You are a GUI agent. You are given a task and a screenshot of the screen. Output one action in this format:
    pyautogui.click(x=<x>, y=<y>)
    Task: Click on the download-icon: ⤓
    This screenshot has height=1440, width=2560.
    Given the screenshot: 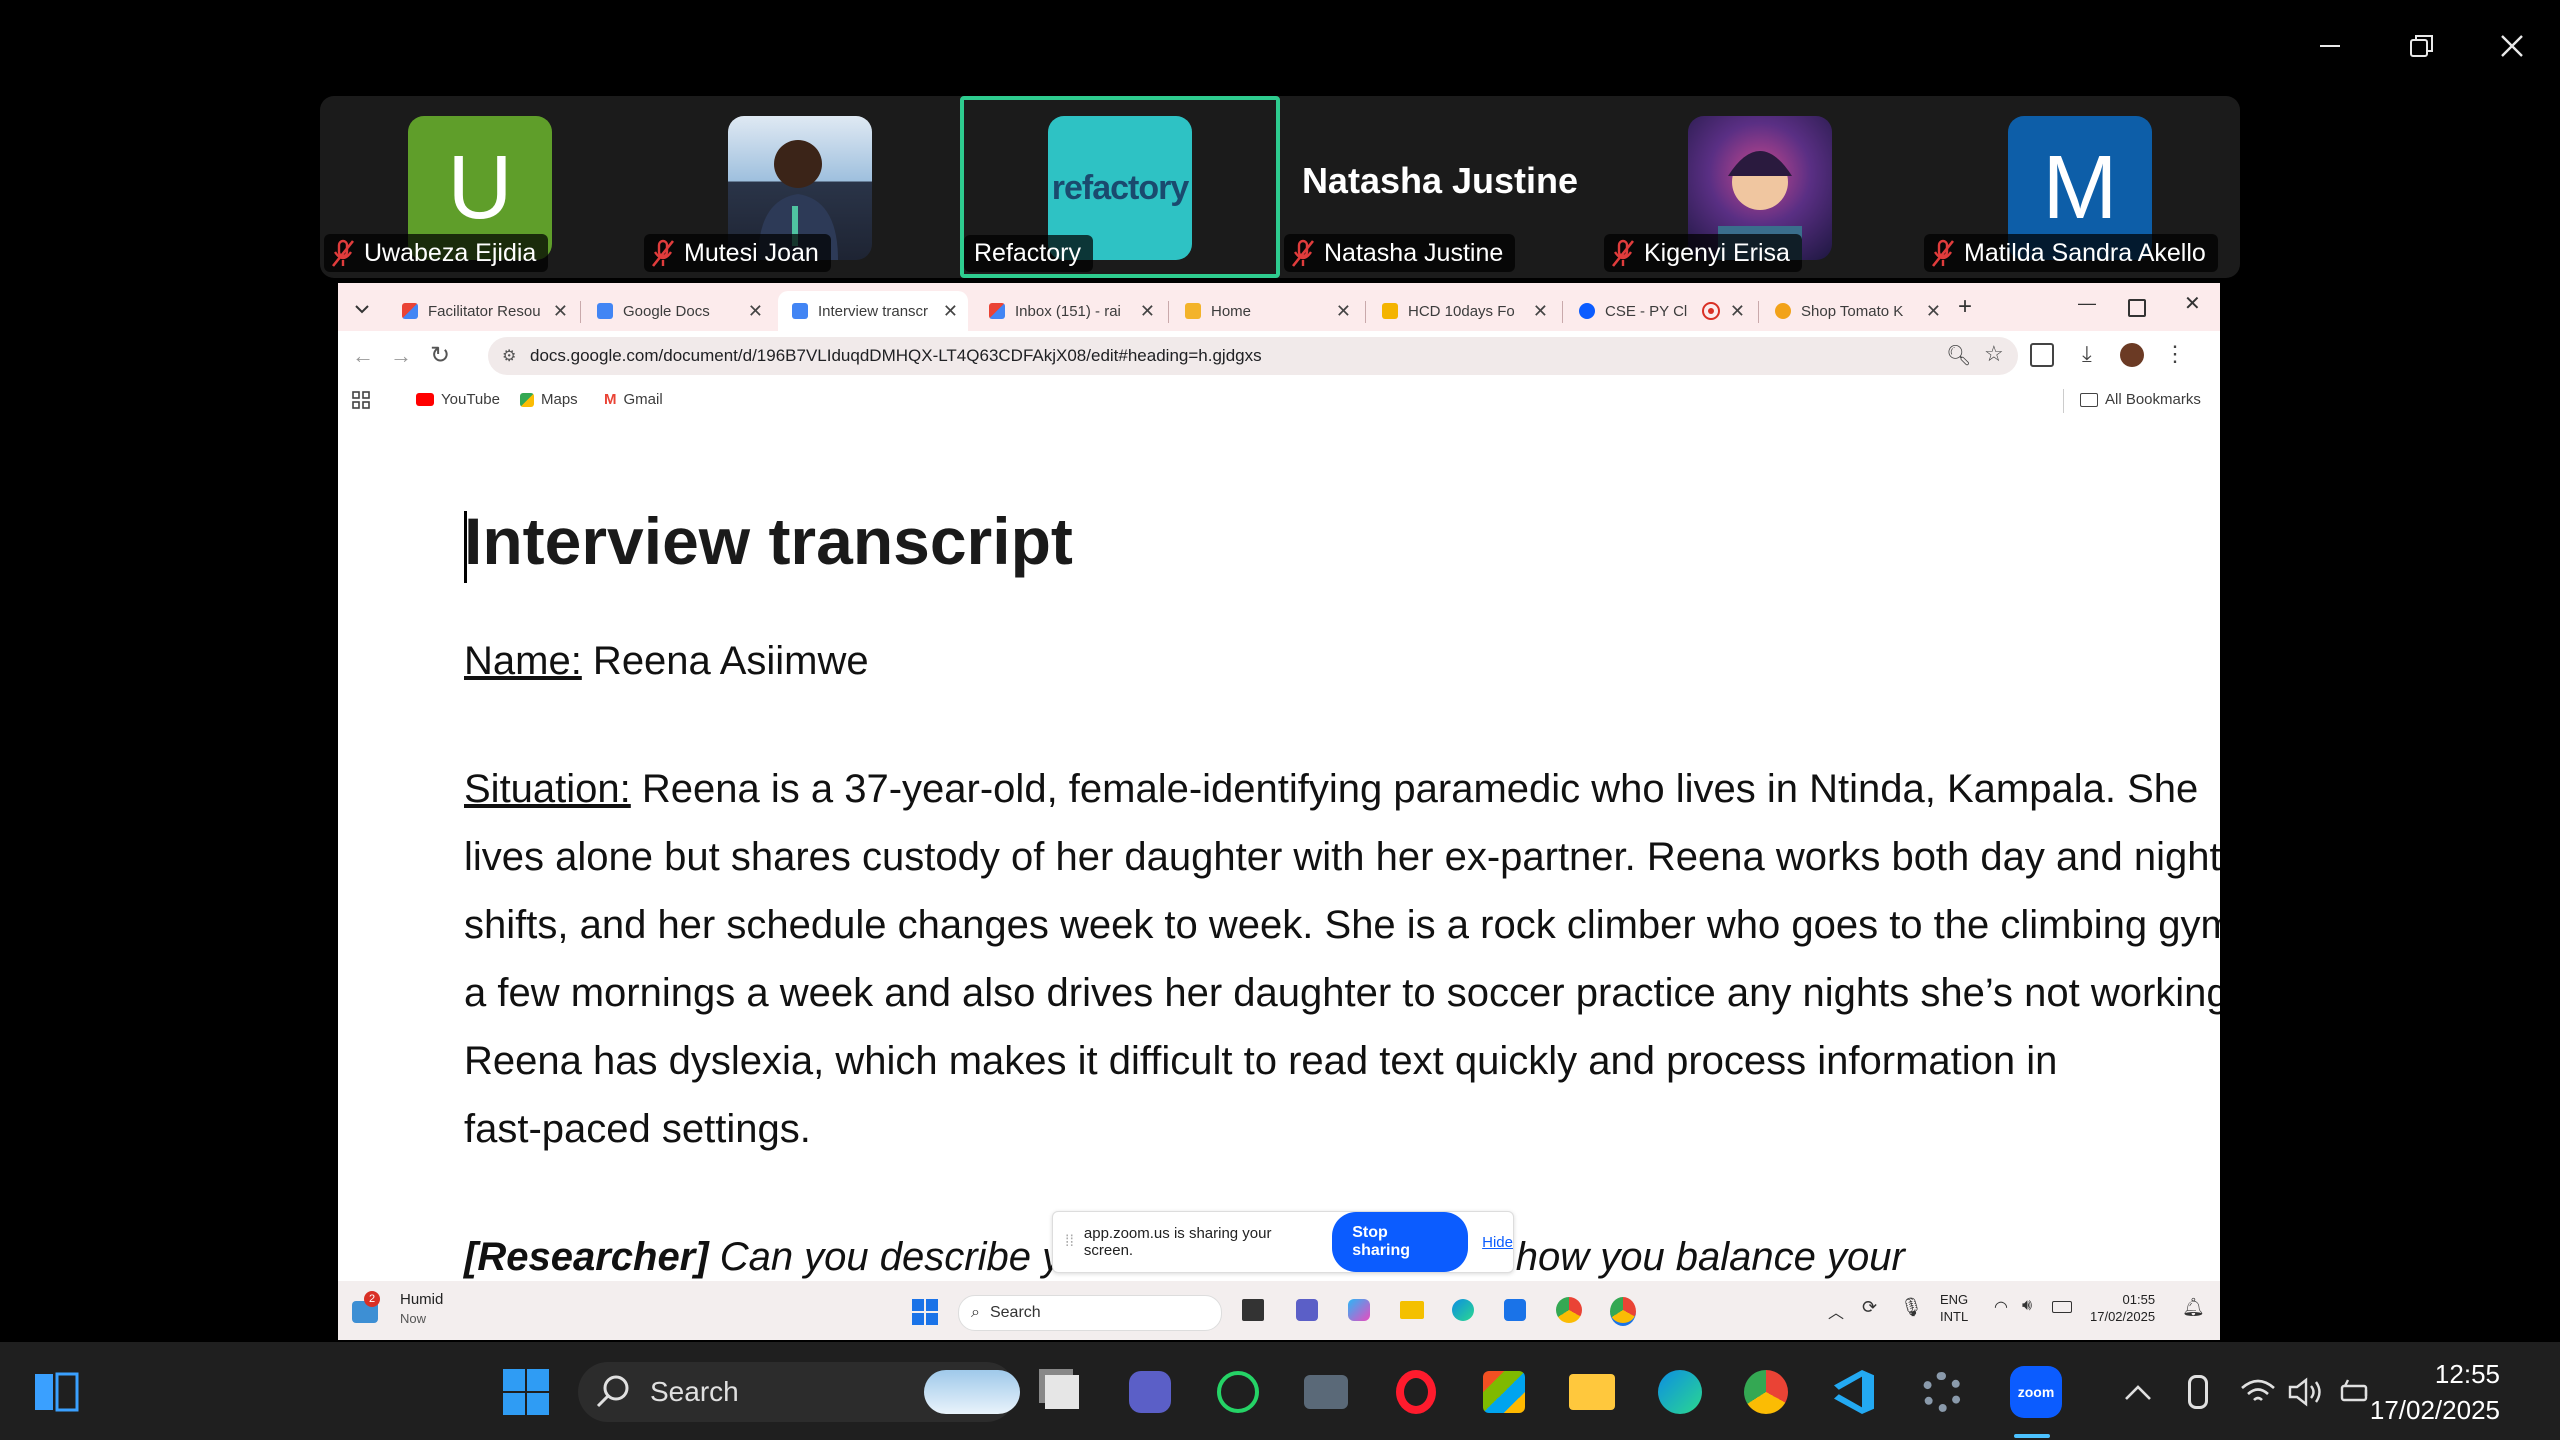 What is the action you would take?
    pyautogui.click(x=2087, y=354)
    